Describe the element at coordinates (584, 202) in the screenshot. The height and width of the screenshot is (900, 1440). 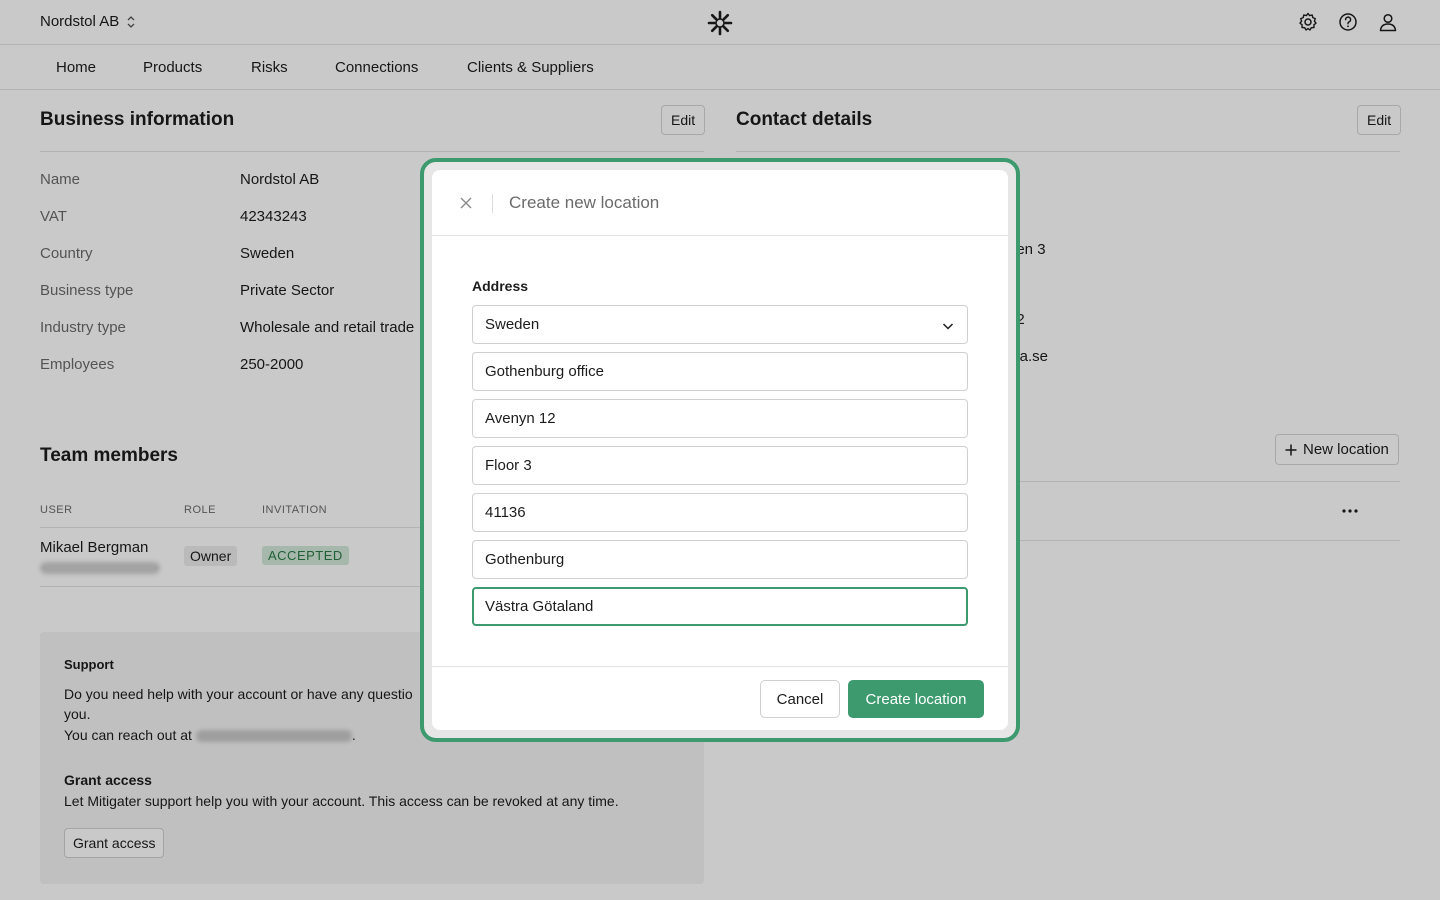
I see `dialog-title: Create new location` at that location.